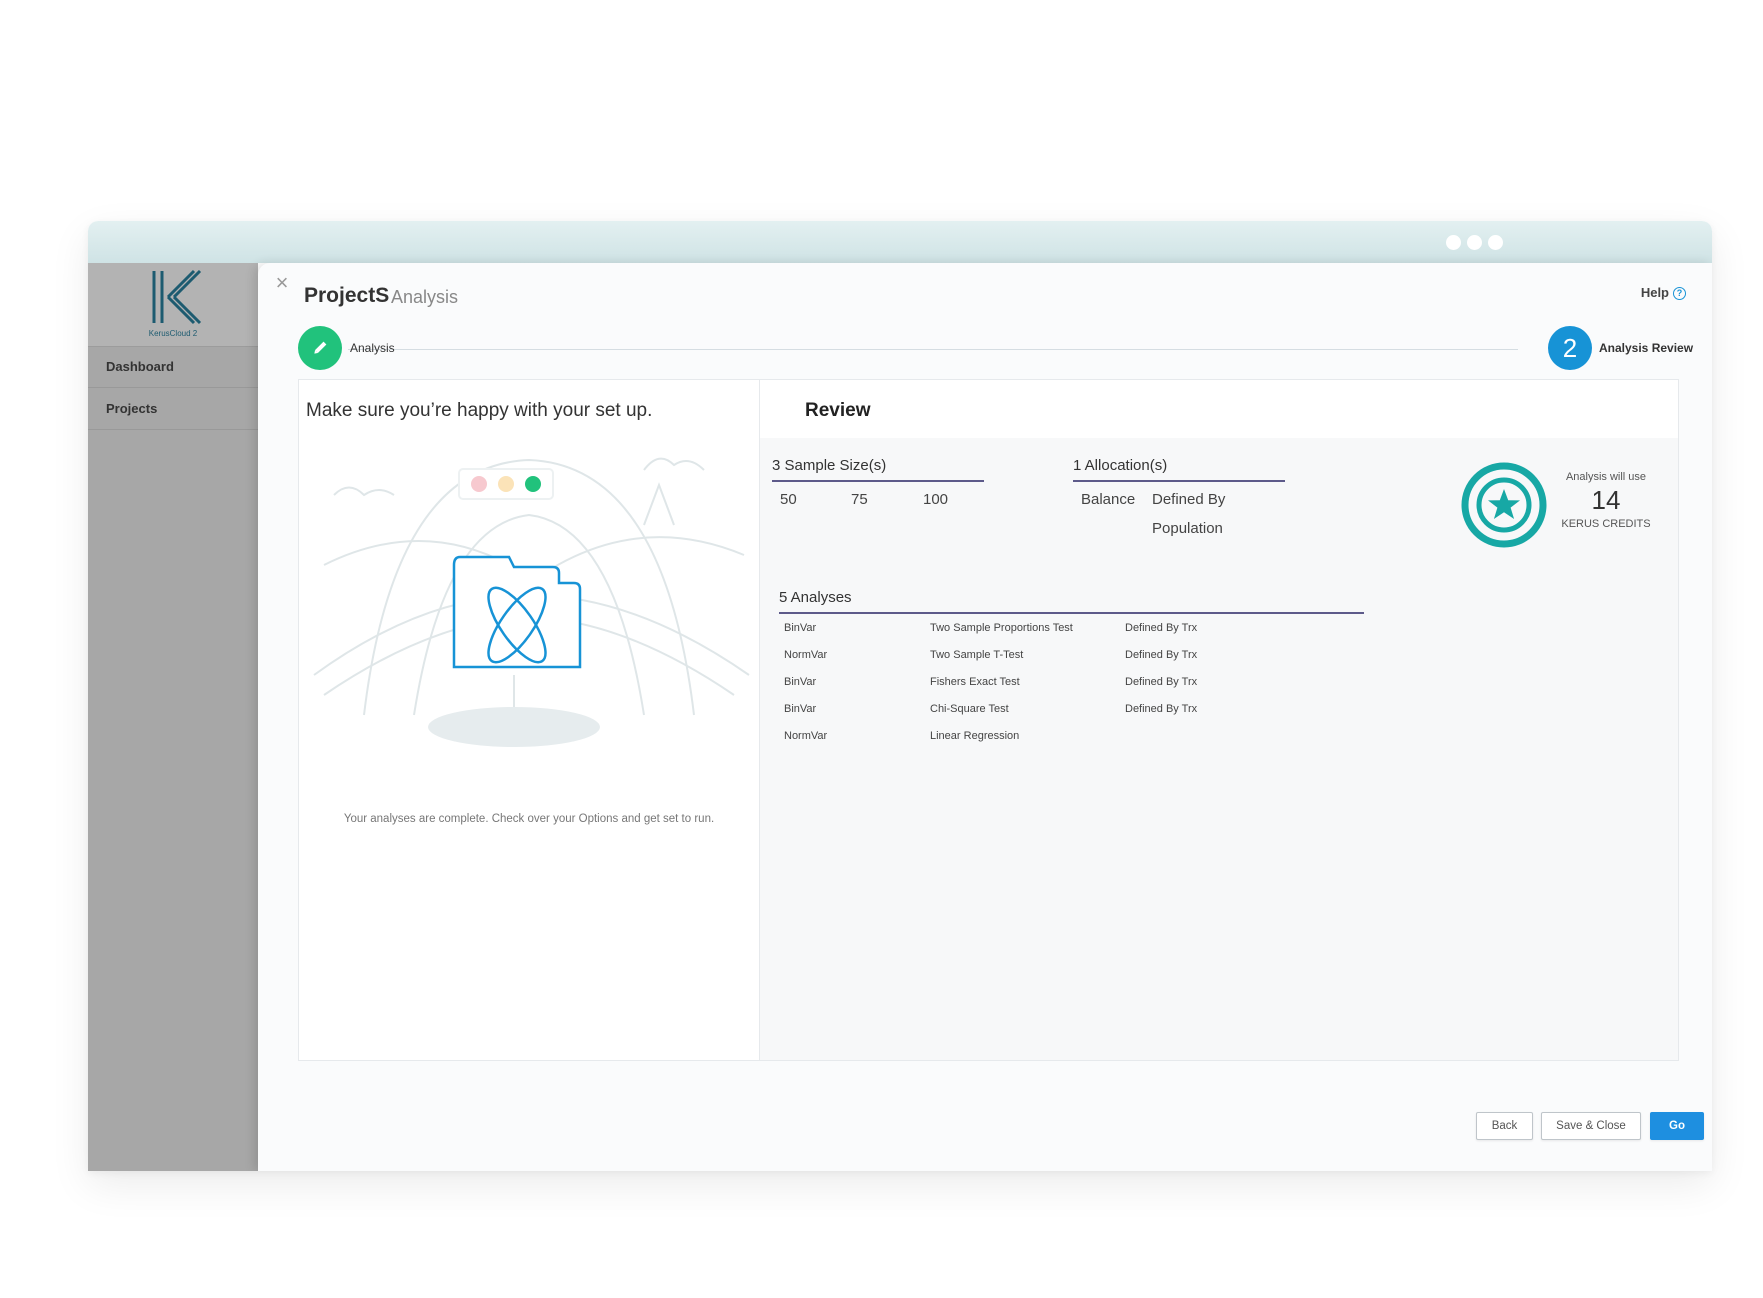 Image resolution: width=1763 pixels, height=1298 pixels. What do you see at coordinates (788, 499) in the screenshot?
I see `sample-size-value: 50` at bounding box center [788, 499].